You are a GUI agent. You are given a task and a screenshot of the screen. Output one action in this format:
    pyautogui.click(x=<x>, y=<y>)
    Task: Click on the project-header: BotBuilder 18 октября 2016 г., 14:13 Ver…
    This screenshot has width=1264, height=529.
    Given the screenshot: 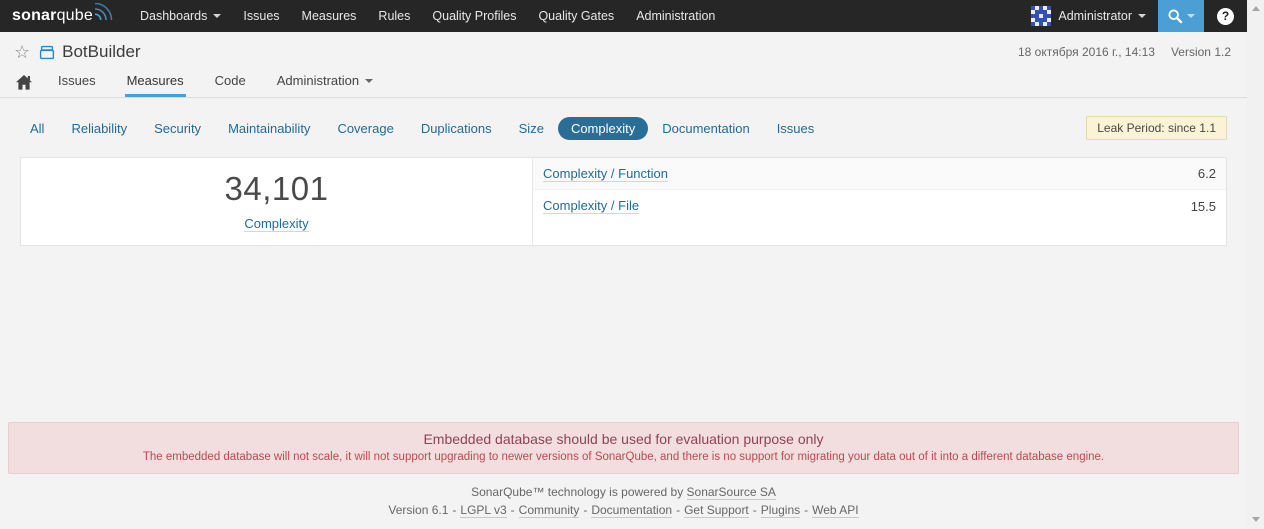 What is the action you would take?
    pyautogui.click(x=623, y=65)
    